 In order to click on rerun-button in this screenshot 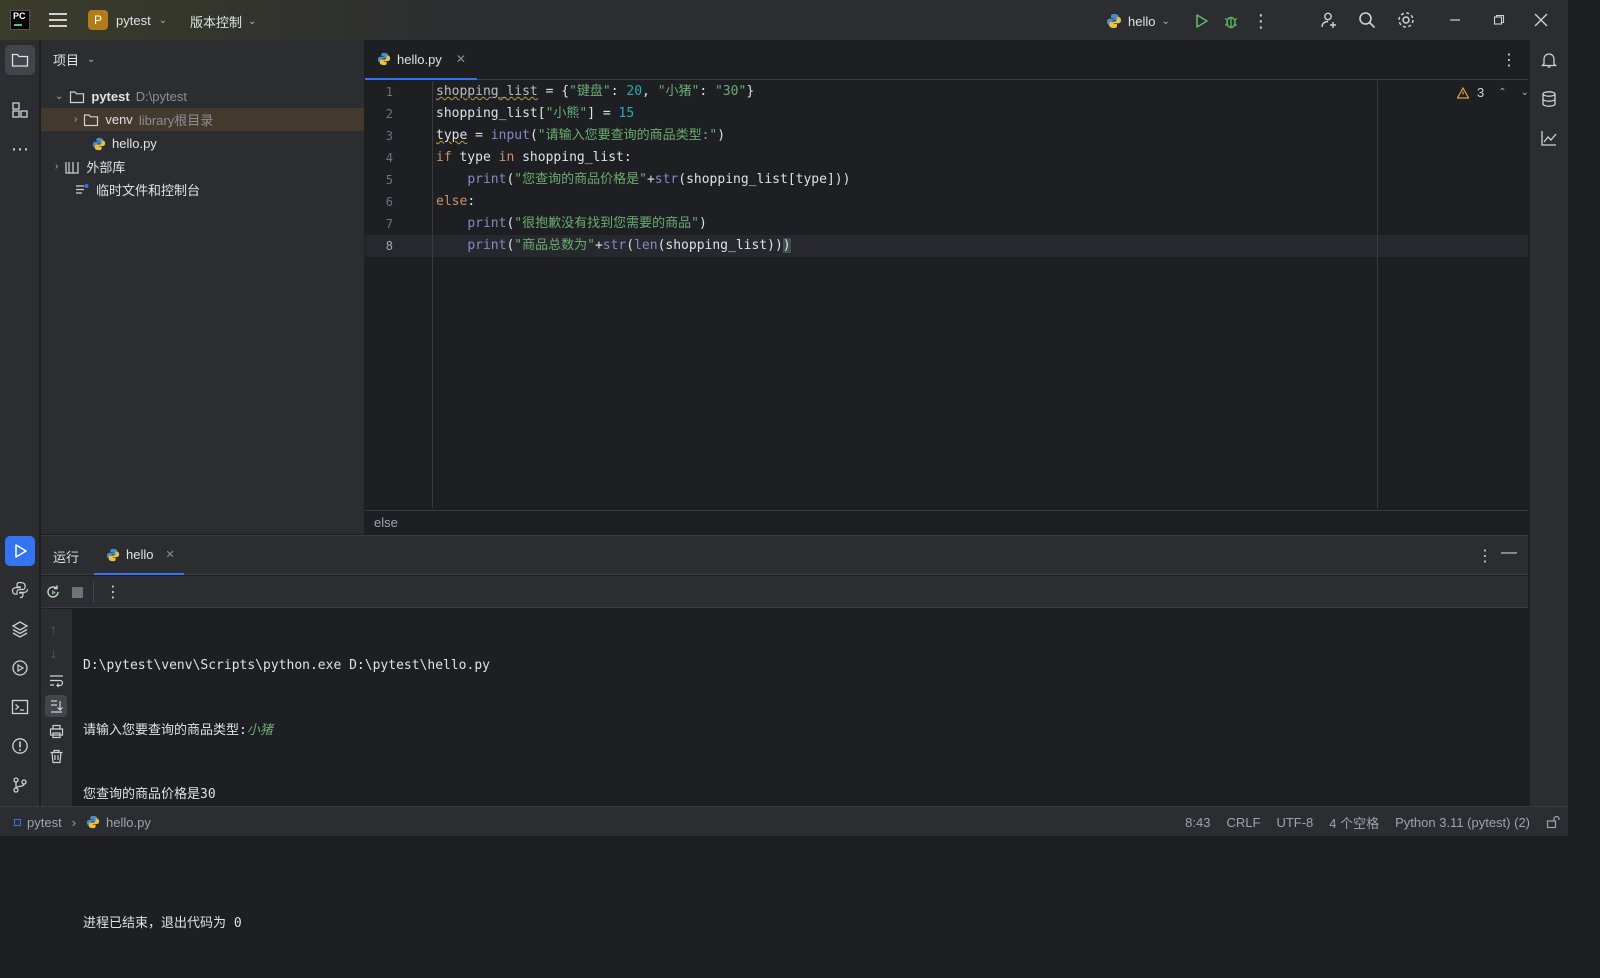, I will do `click(53, 593)`.